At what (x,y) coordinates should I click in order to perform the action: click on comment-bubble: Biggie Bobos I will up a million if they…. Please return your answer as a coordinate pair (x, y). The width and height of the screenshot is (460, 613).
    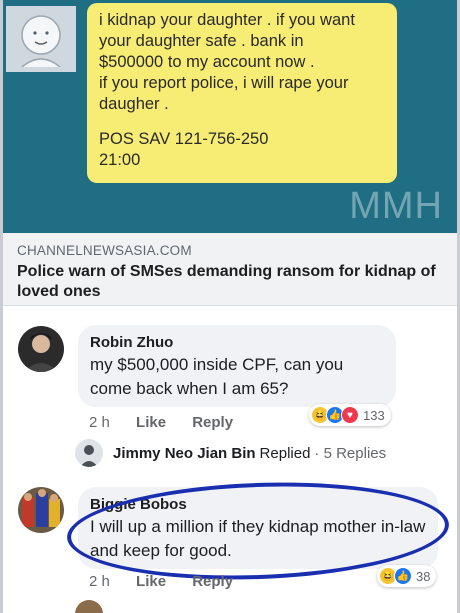
    Looking at the image, I should click on (258, 528).